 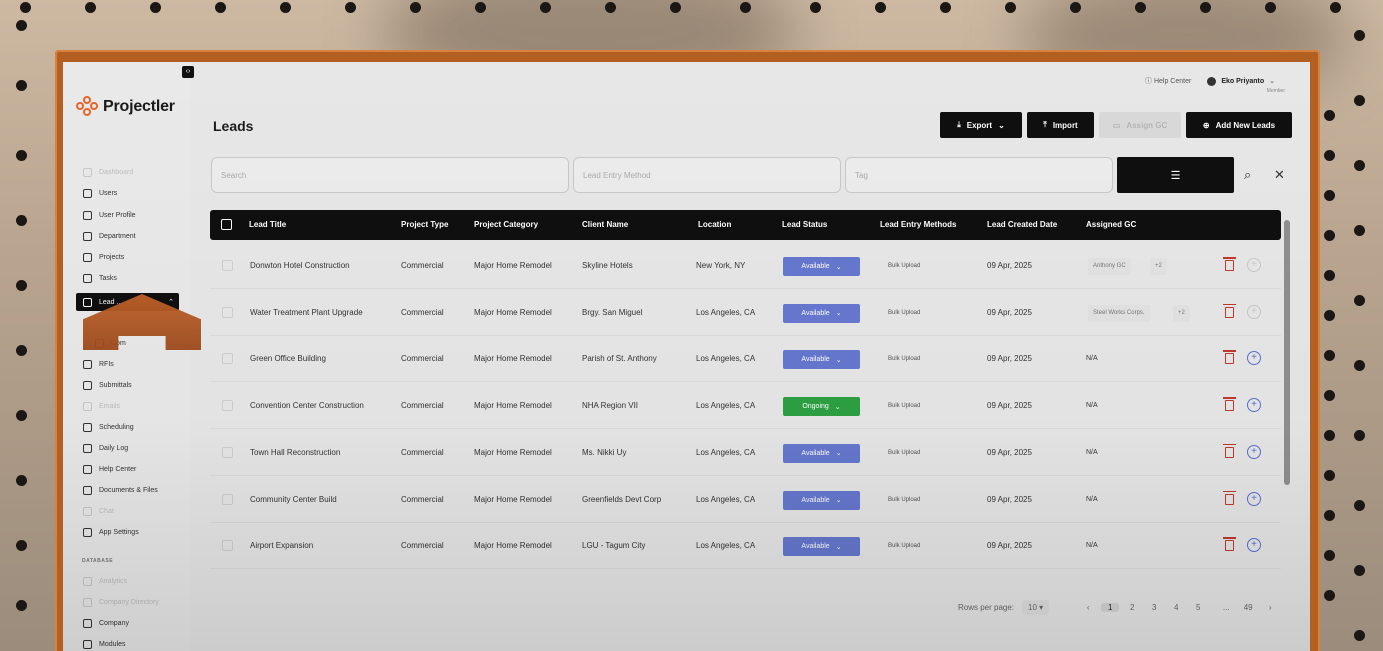 What do you see at coordinates (108, 172) in the screenshot?
I see `sidebar-item: Dashboard` at bounding box center [108, 172].